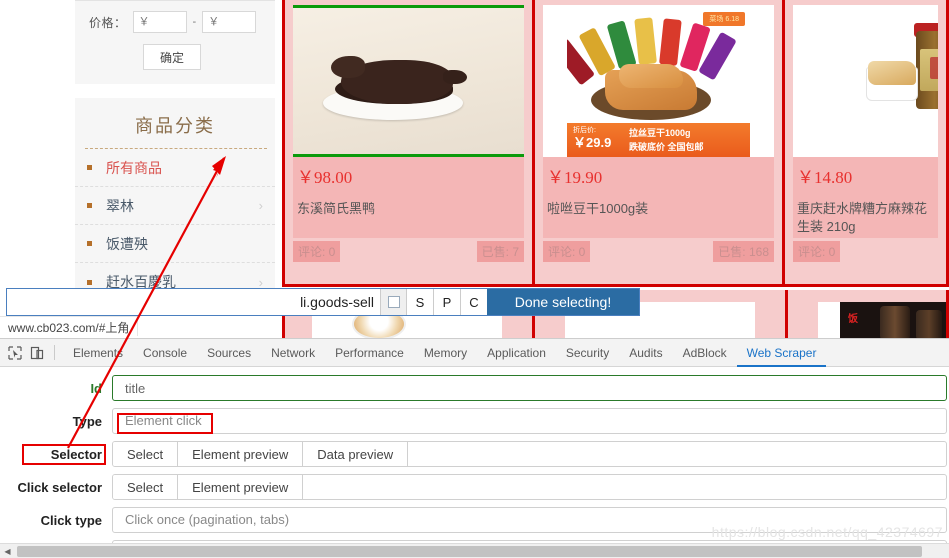 This screenshot has height=558, width=949. What do you see at coordinates (393, 302) in the screenshot?
I see `selector-multi-checkbox` at bounding box center [393, 302].